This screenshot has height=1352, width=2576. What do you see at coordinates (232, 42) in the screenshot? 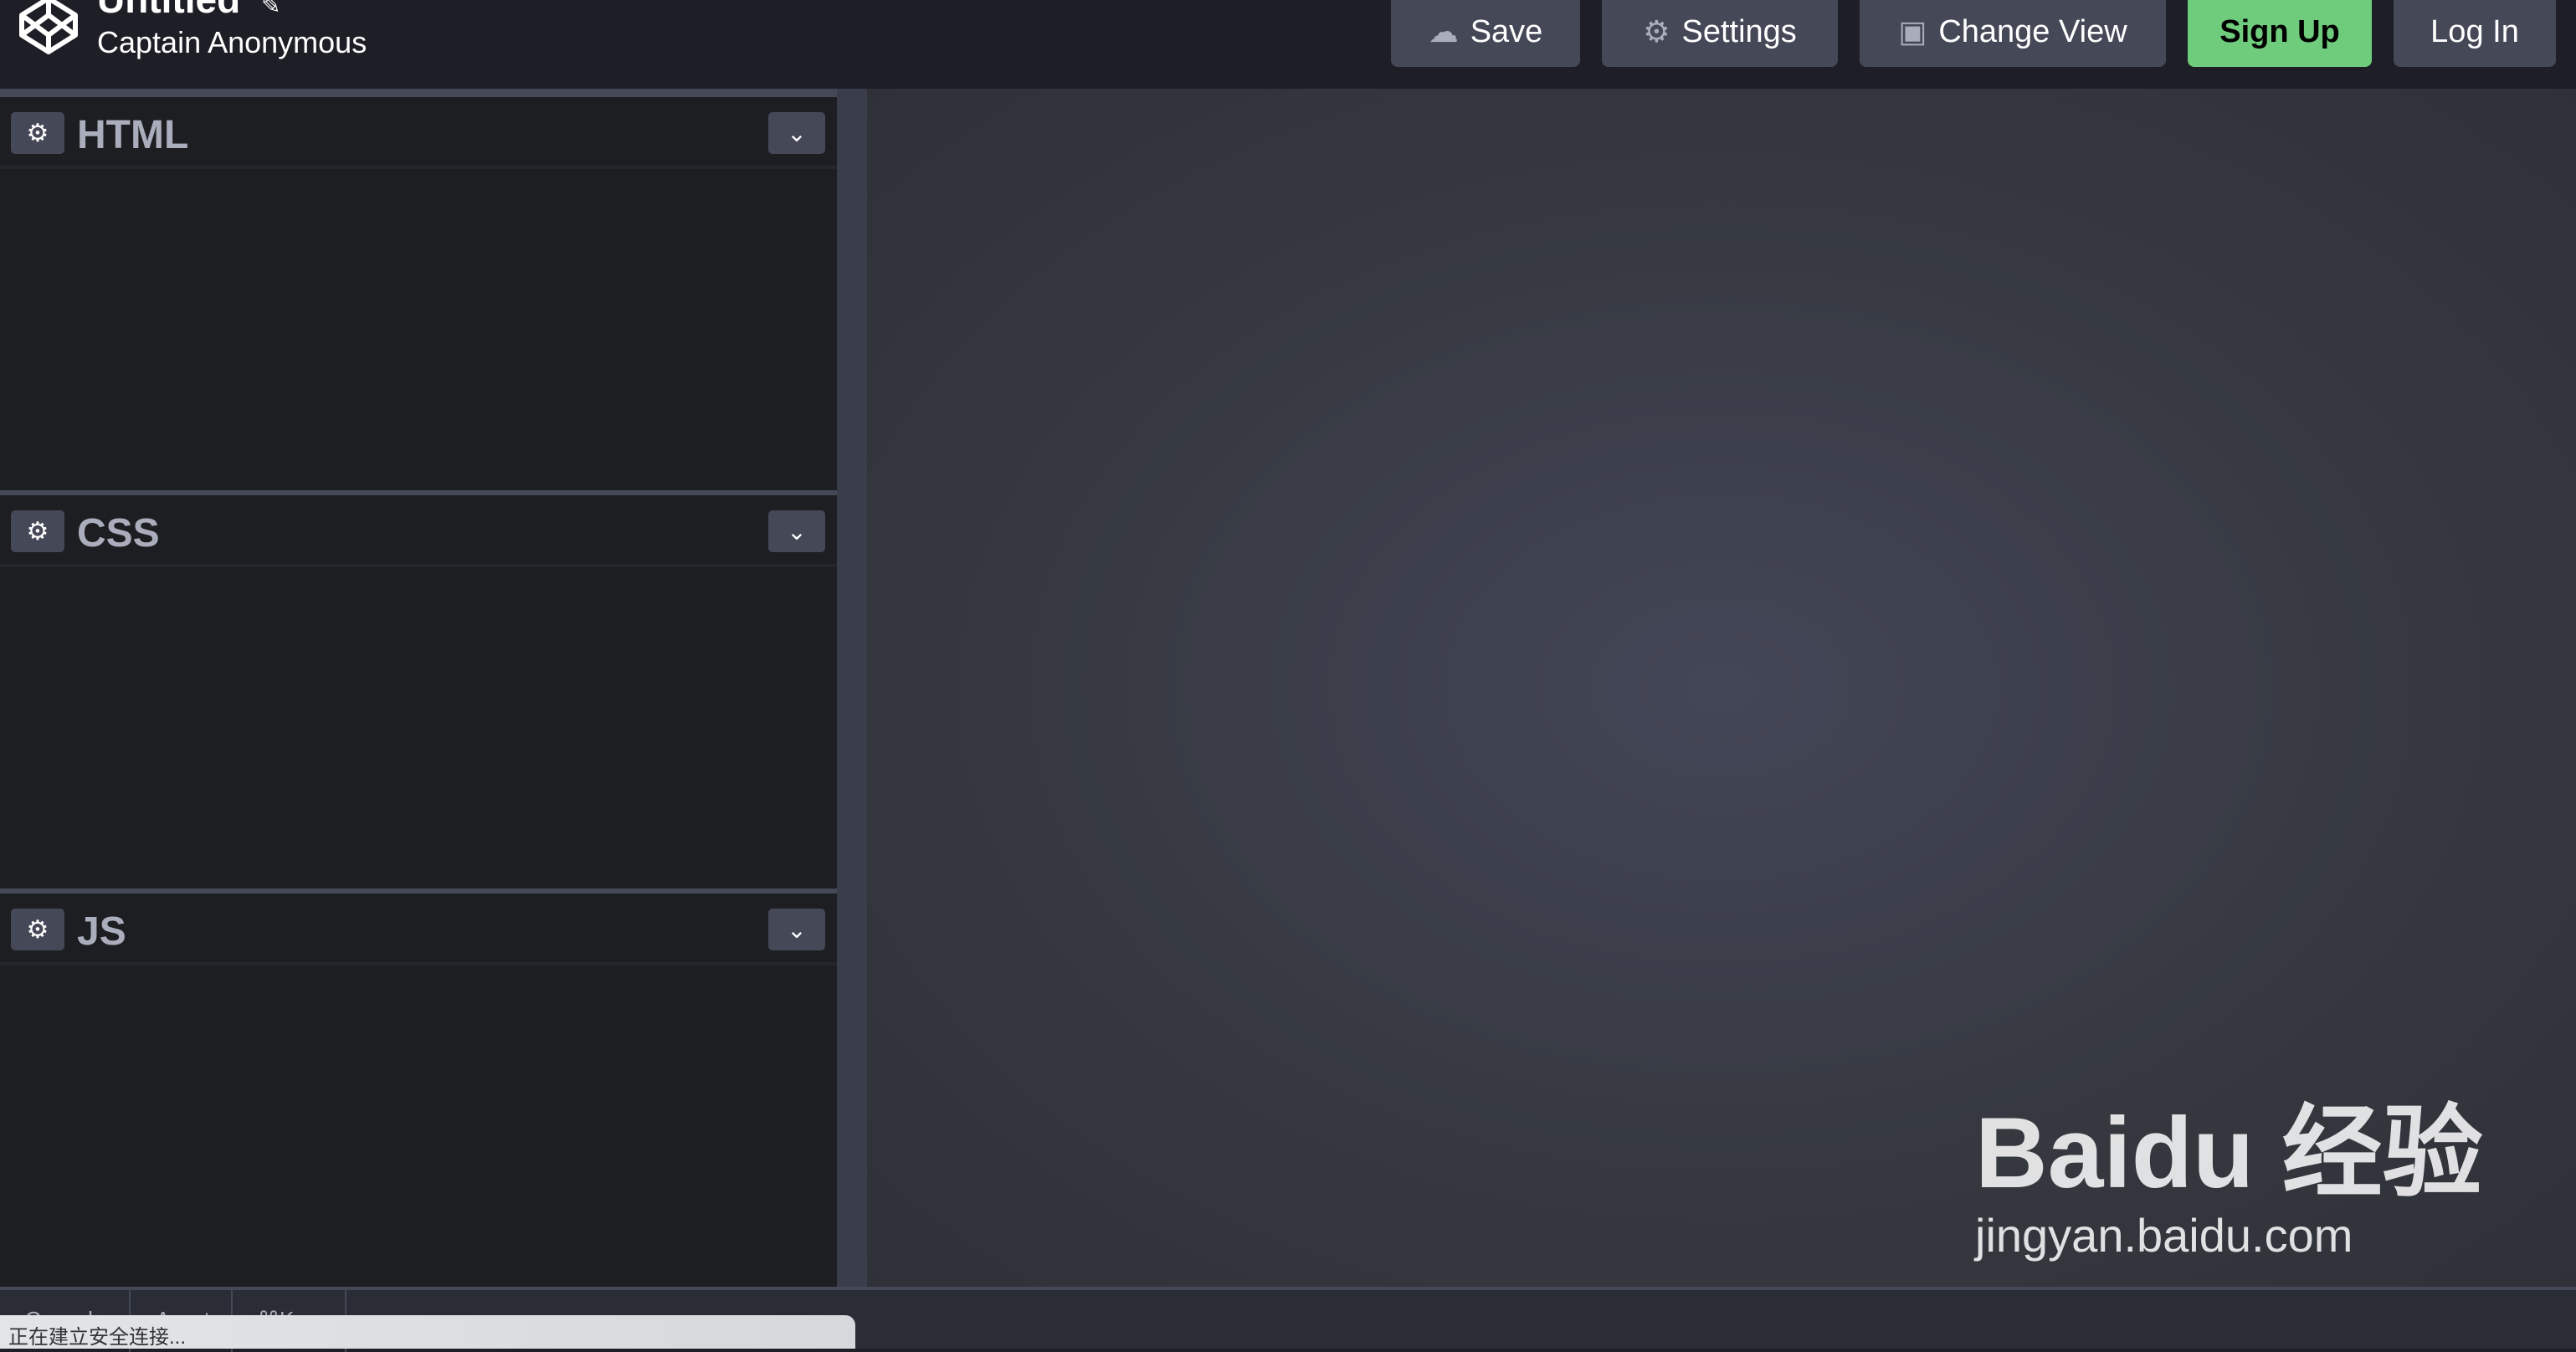
I see `author-name: Captain Anonymous` at bounding box center [232, 42].